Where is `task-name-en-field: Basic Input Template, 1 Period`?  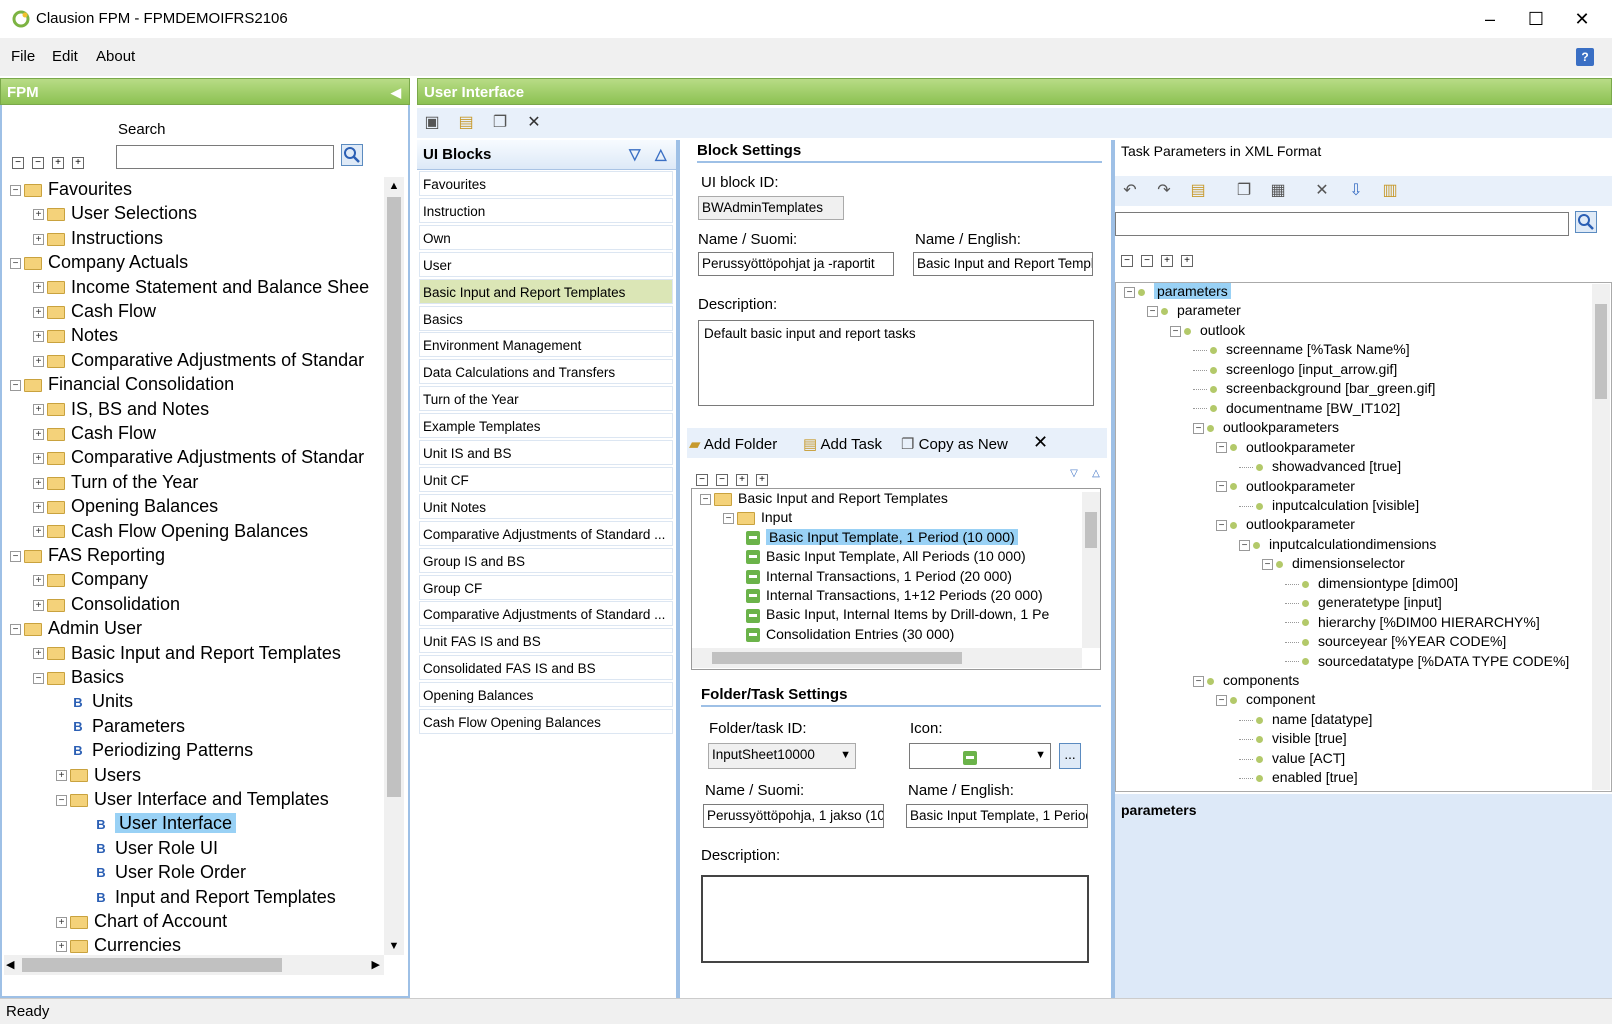 task-name-en-field: Basic Input Template, 1 Period is located at coordinates (997, 816).